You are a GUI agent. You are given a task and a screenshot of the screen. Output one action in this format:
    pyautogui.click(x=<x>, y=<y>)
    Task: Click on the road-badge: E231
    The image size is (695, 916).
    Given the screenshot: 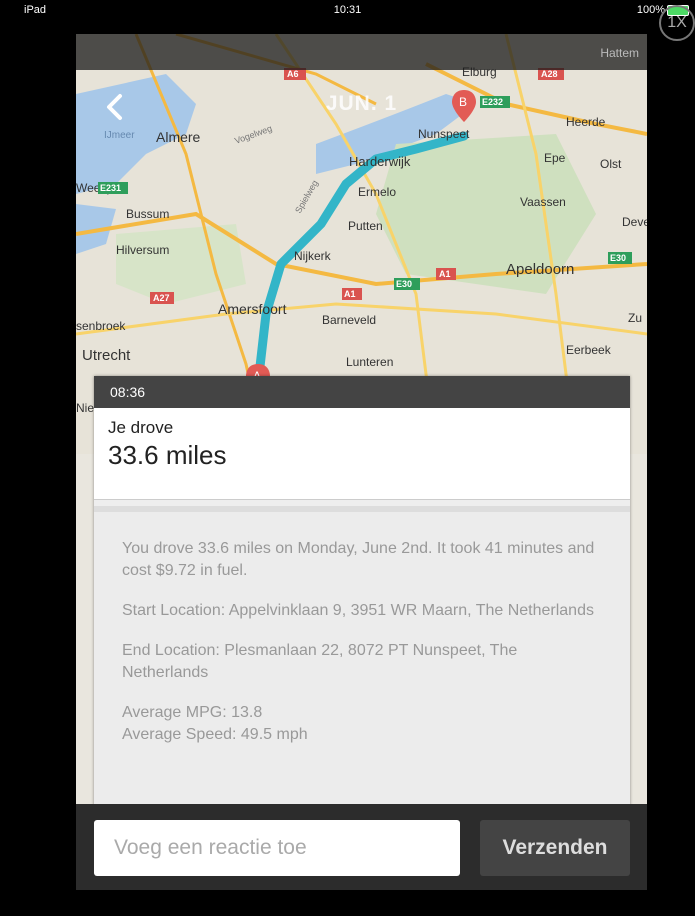 What is the action you would take?
    pyautogui.click(x=110, y=188)
    